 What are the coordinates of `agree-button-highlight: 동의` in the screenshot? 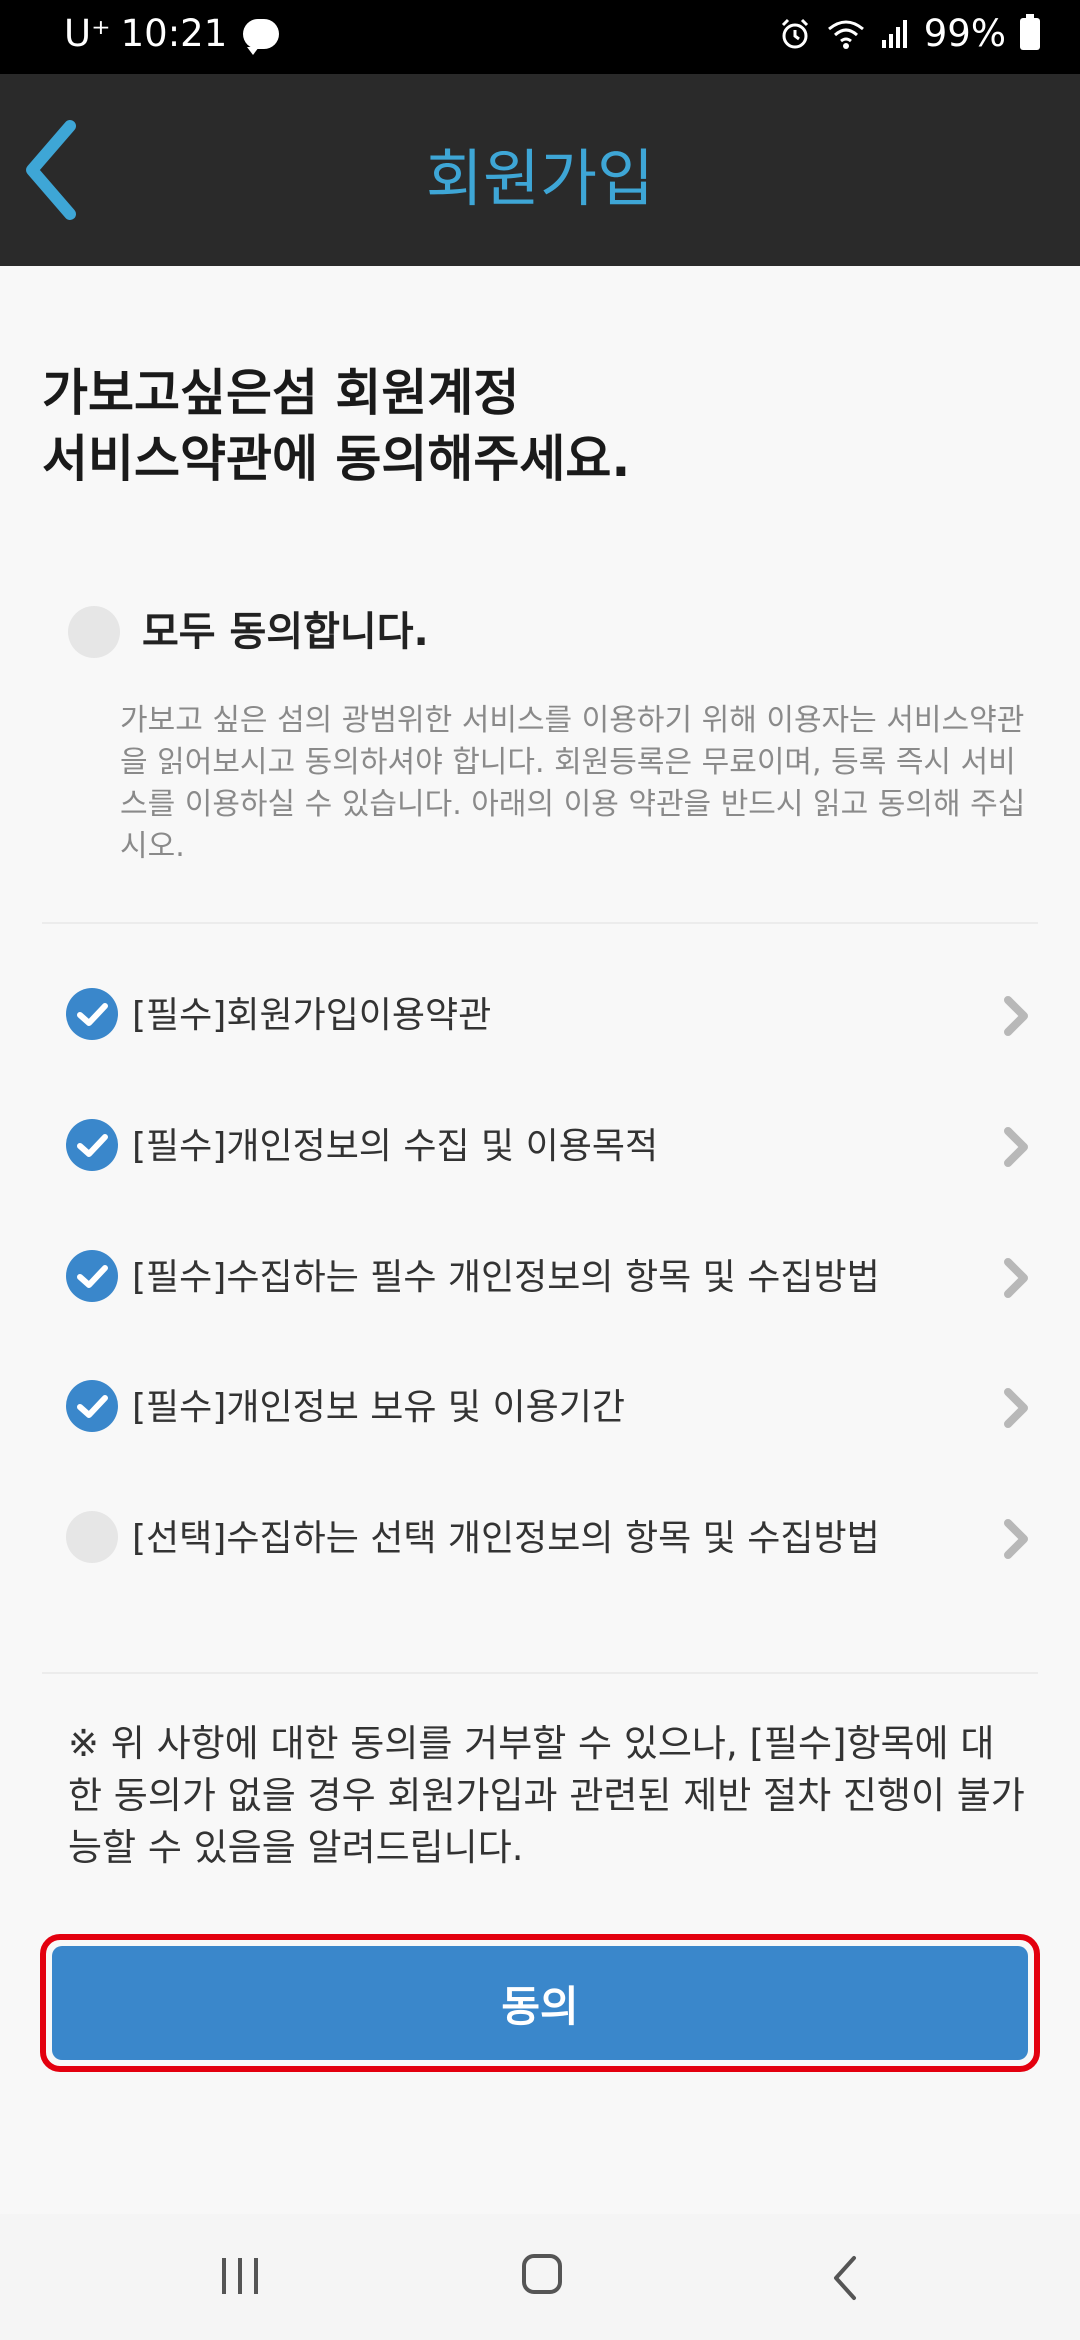 It's located at (540, 2003).